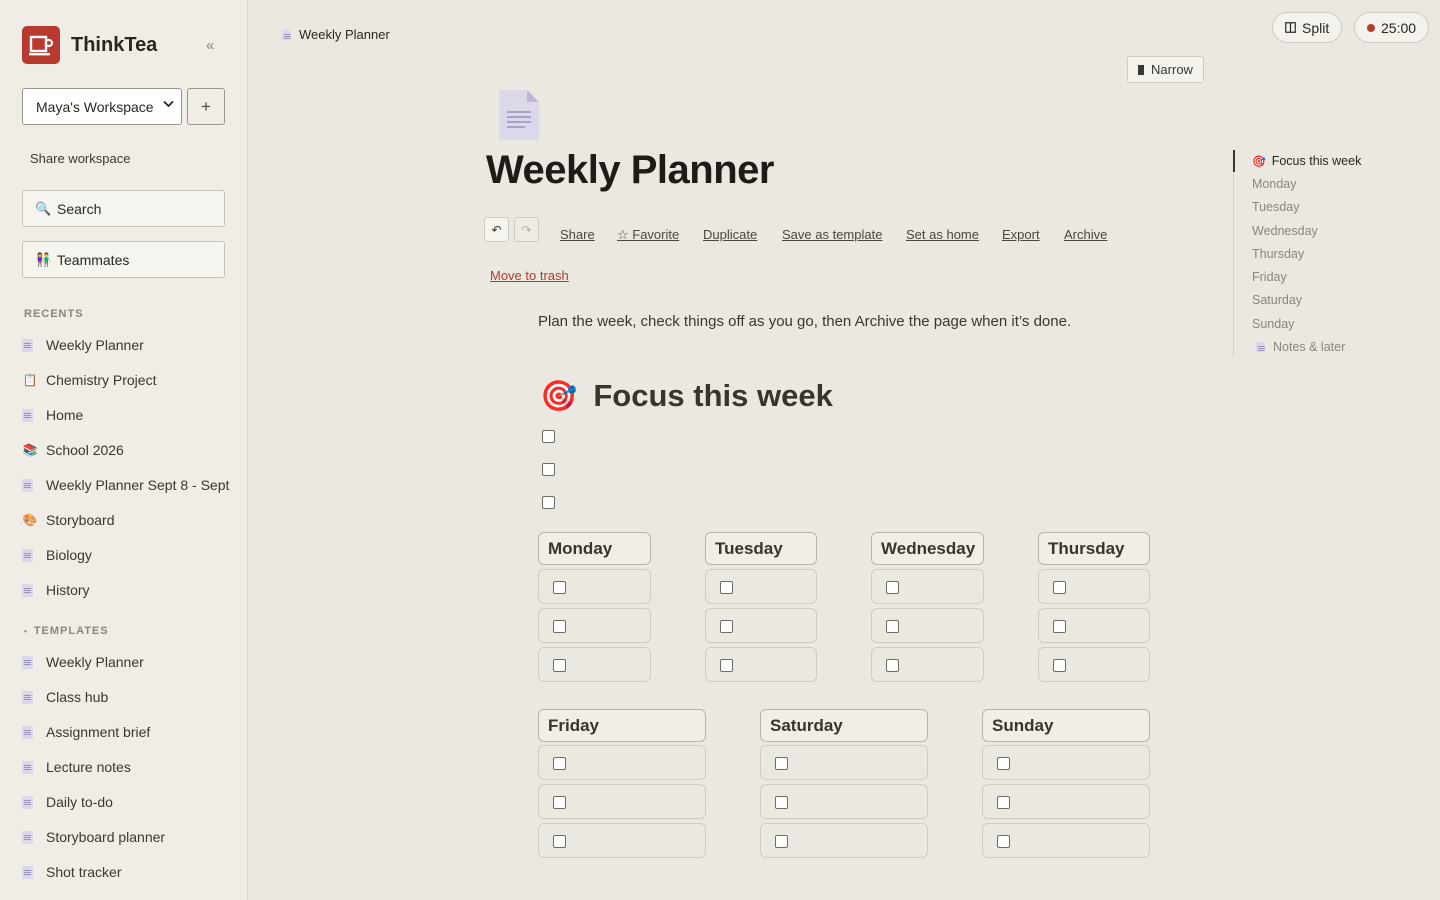 This screenshot has width=1440, height=900. Describe the element at coordinates (93, 259) in the screenshot. I see `teammates-label: Teammates` at that location.